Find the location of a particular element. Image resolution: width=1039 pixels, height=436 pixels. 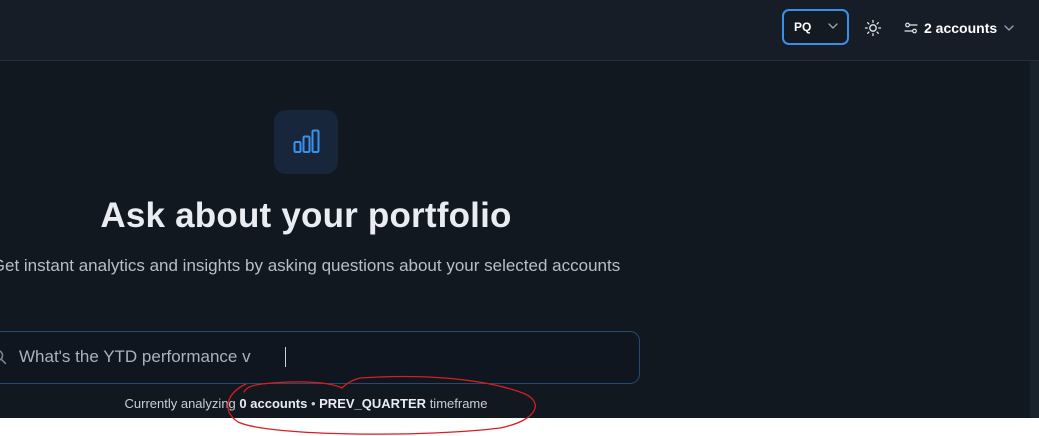

timeframe-select-value: PQ is located at coordinates (803, 27).